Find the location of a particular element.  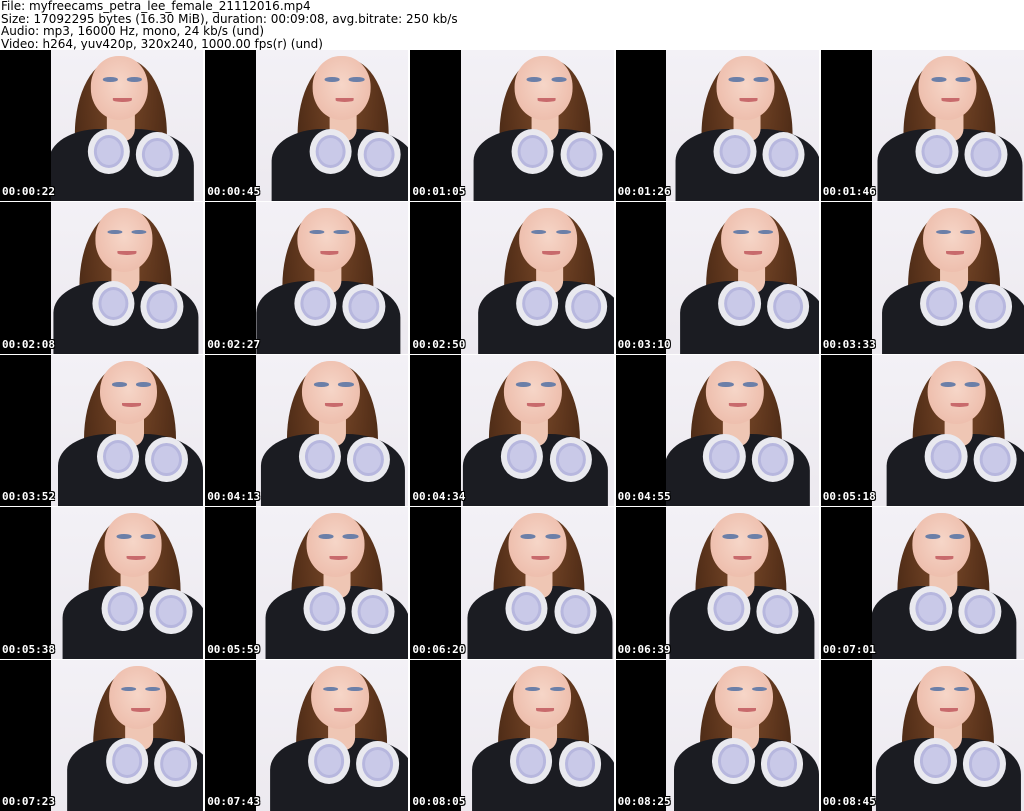

thumbnail-frame: 00:01:46 is located at coordinates (922, 126).